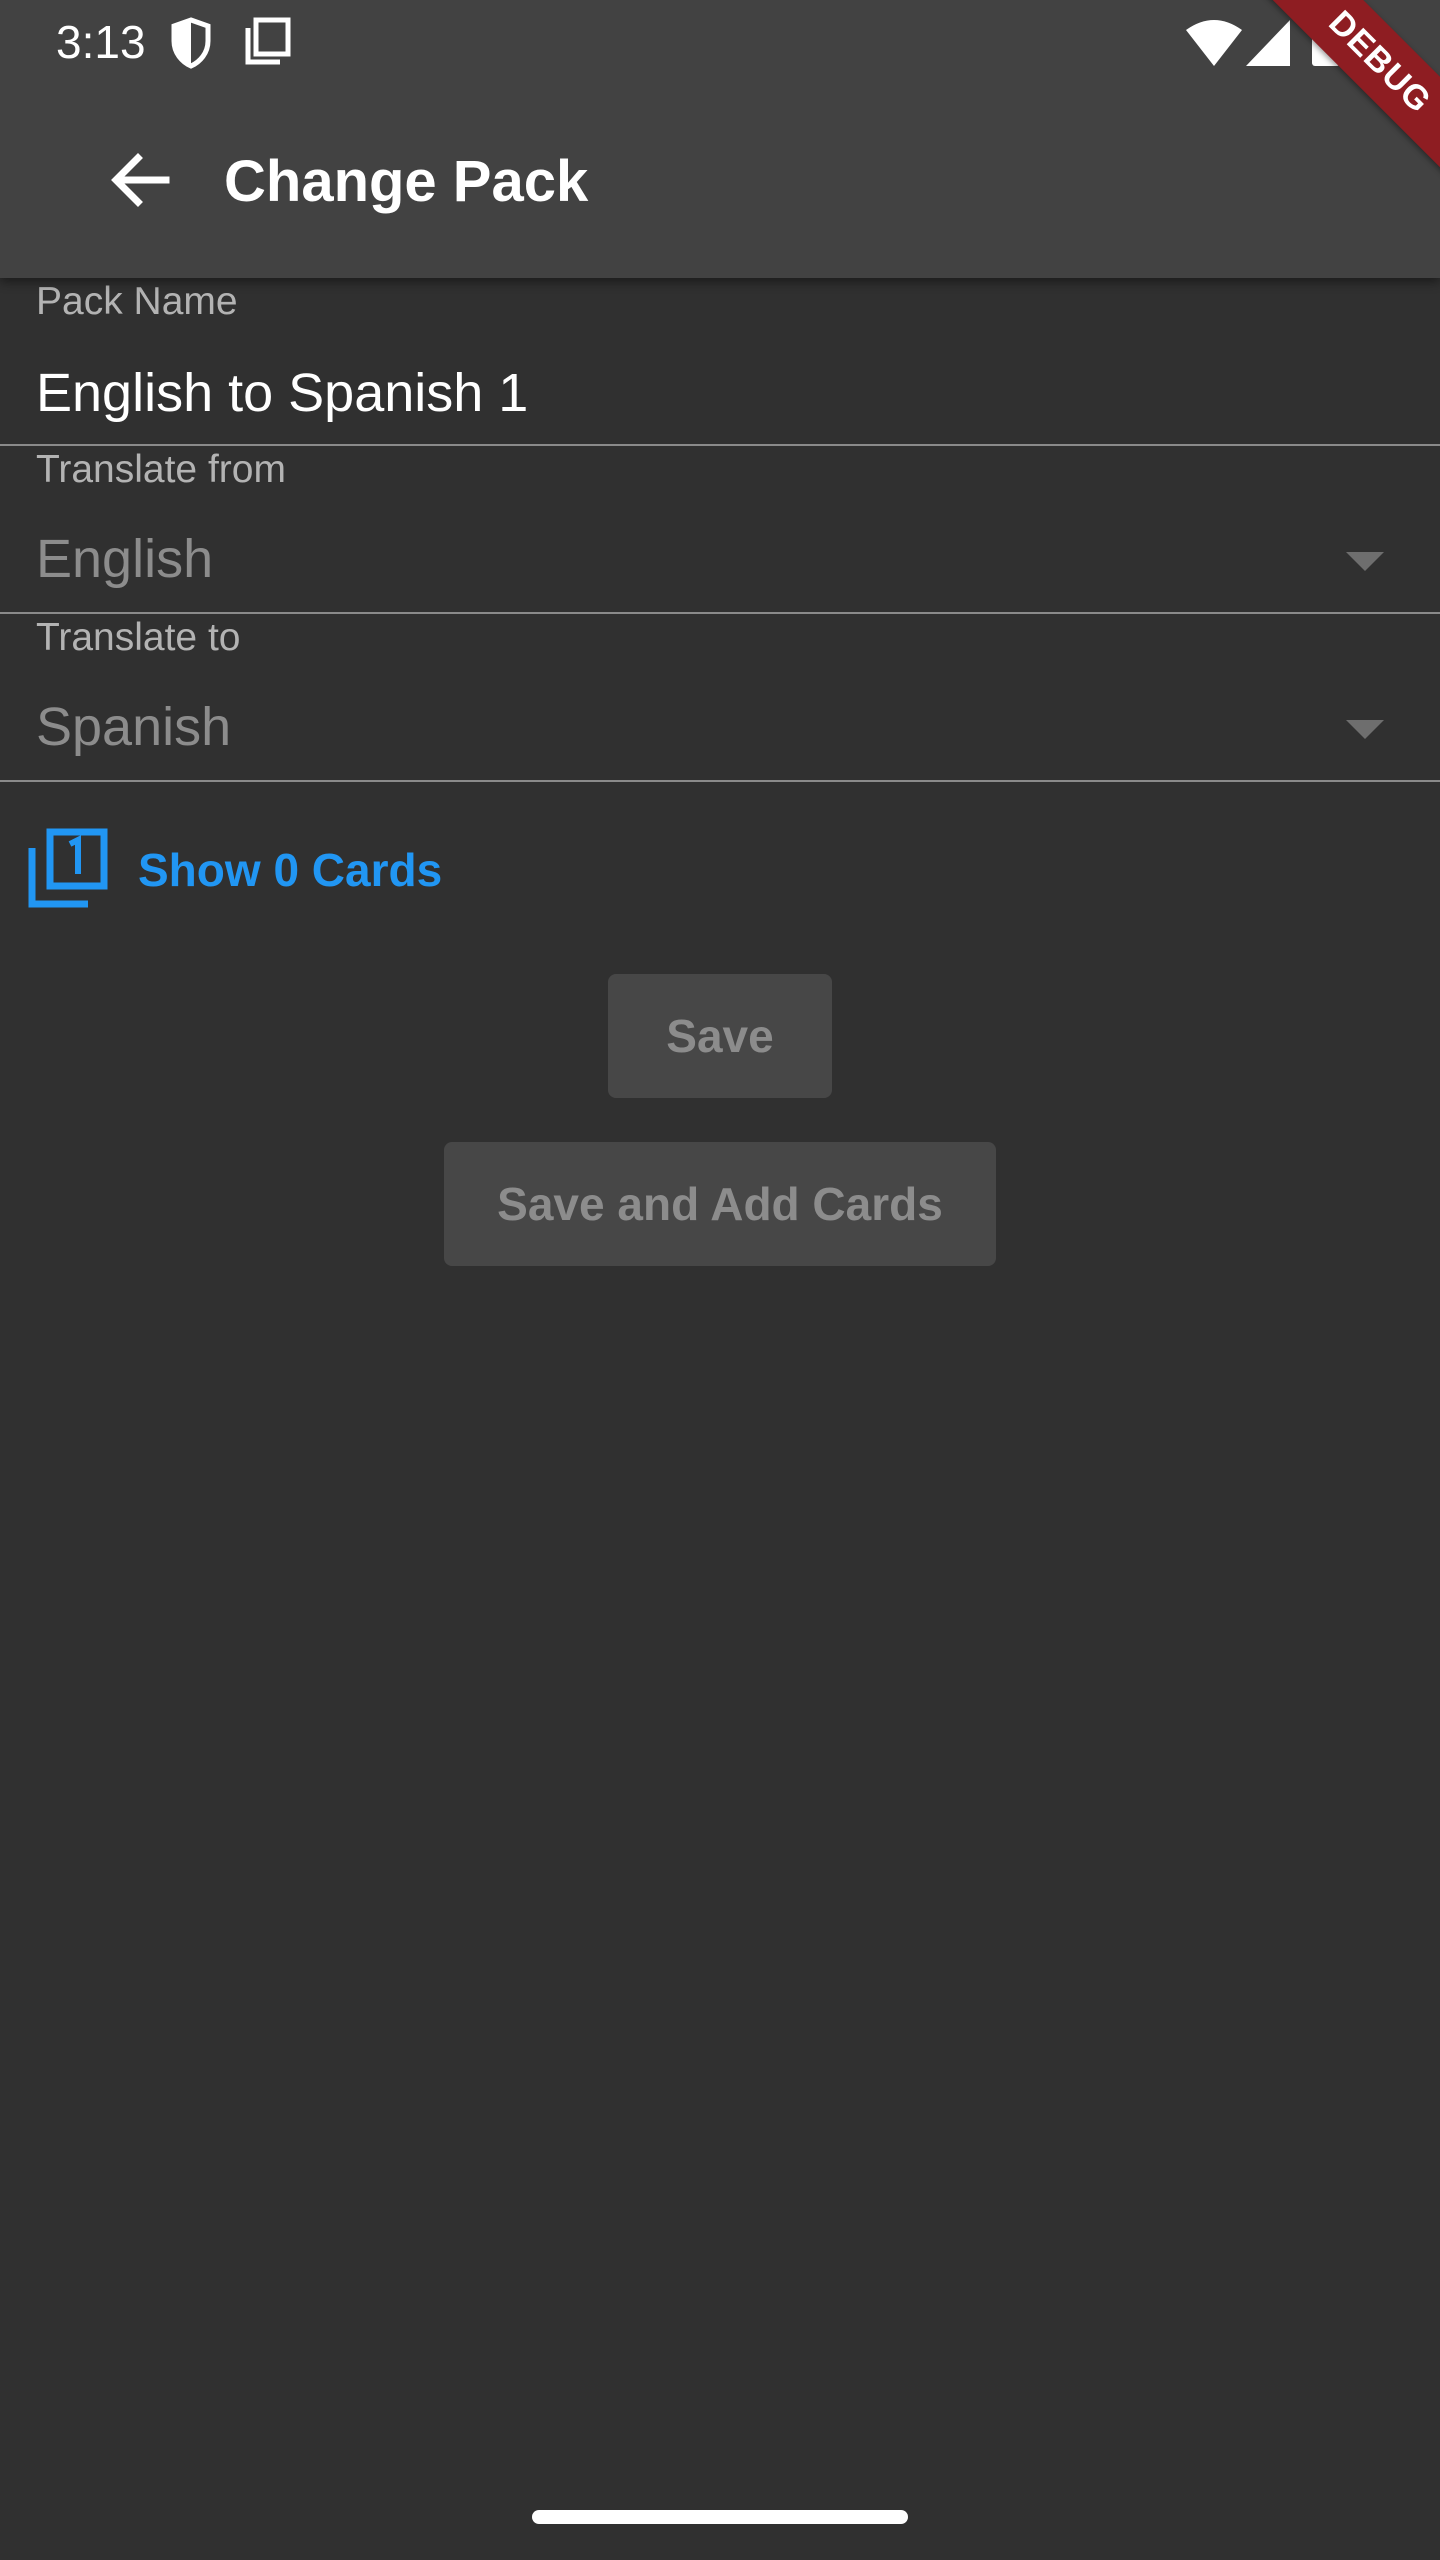  Describe the element at coordinates (406, 181) in the screenshot. I see `page-title: Change Pack` at that location.